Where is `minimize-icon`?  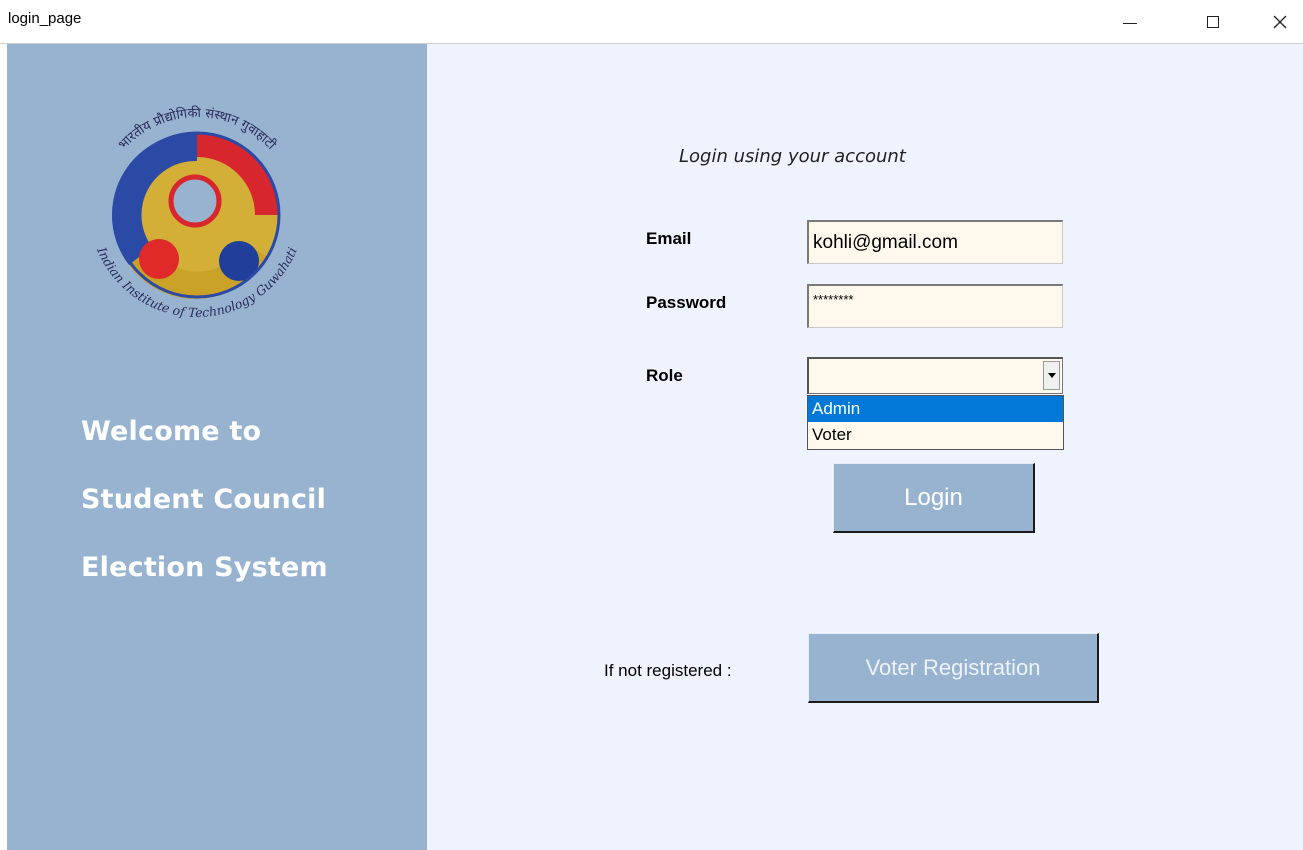
minimize-icon is located at coordinates (1130, 23).